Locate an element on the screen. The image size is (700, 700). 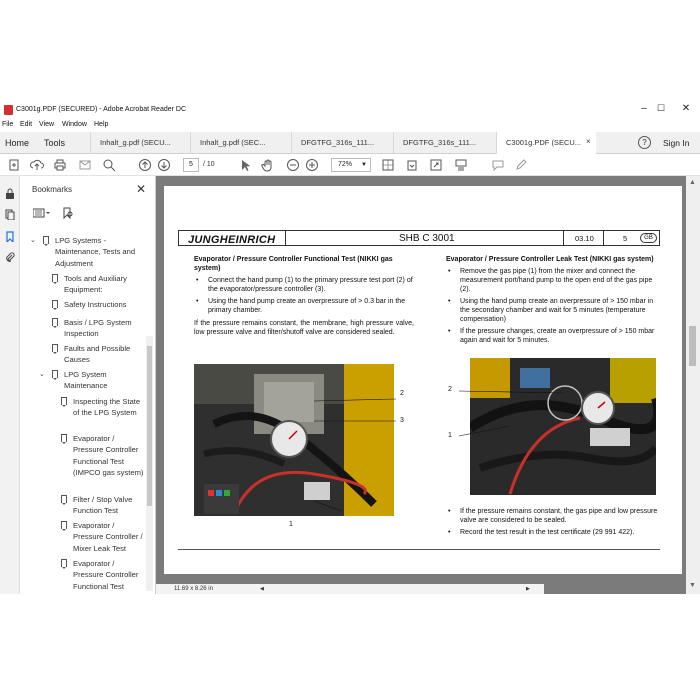
options-menu-icon is located at coordinates (42, 213).